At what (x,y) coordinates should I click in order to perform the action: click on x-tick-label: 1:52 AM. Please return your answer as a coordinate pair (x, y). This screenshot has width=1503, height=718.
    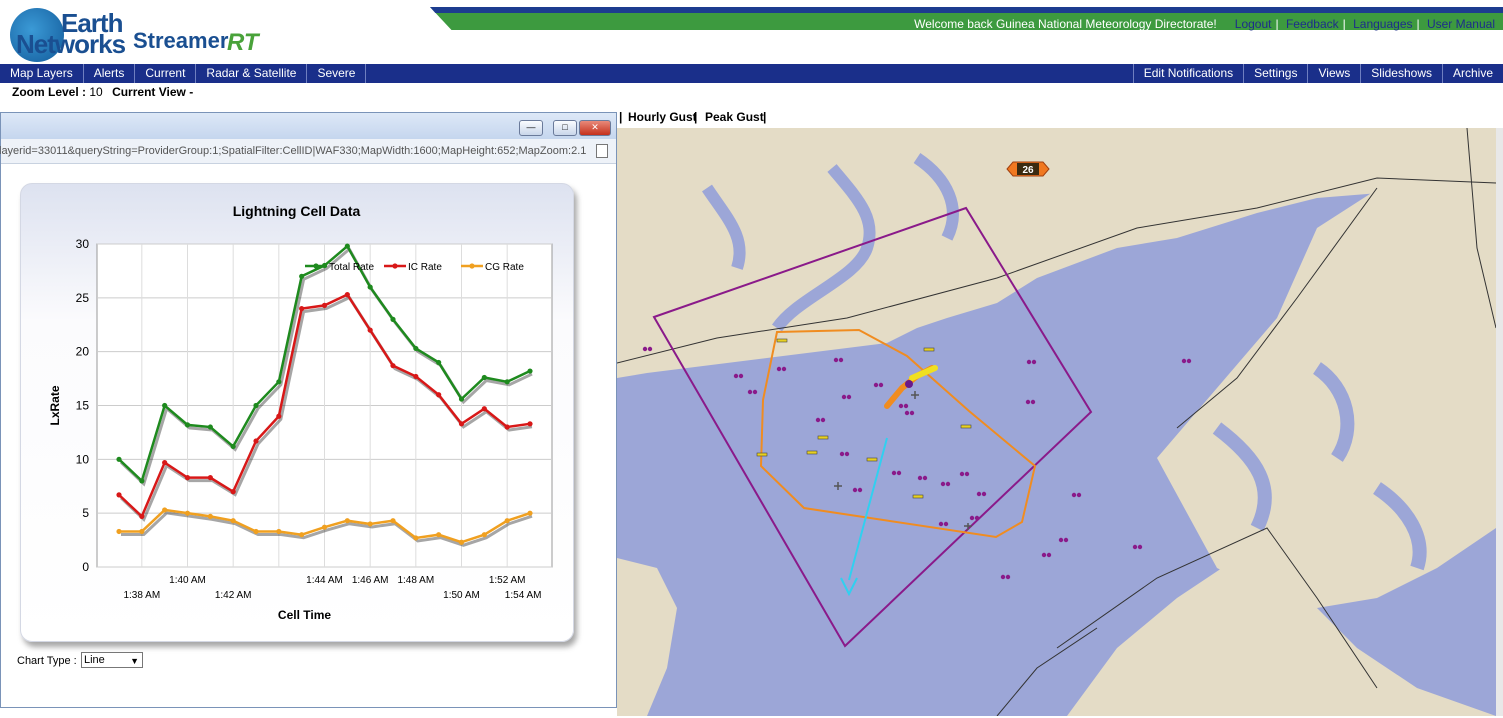
    Looking at the image, I should click on (507, 580).